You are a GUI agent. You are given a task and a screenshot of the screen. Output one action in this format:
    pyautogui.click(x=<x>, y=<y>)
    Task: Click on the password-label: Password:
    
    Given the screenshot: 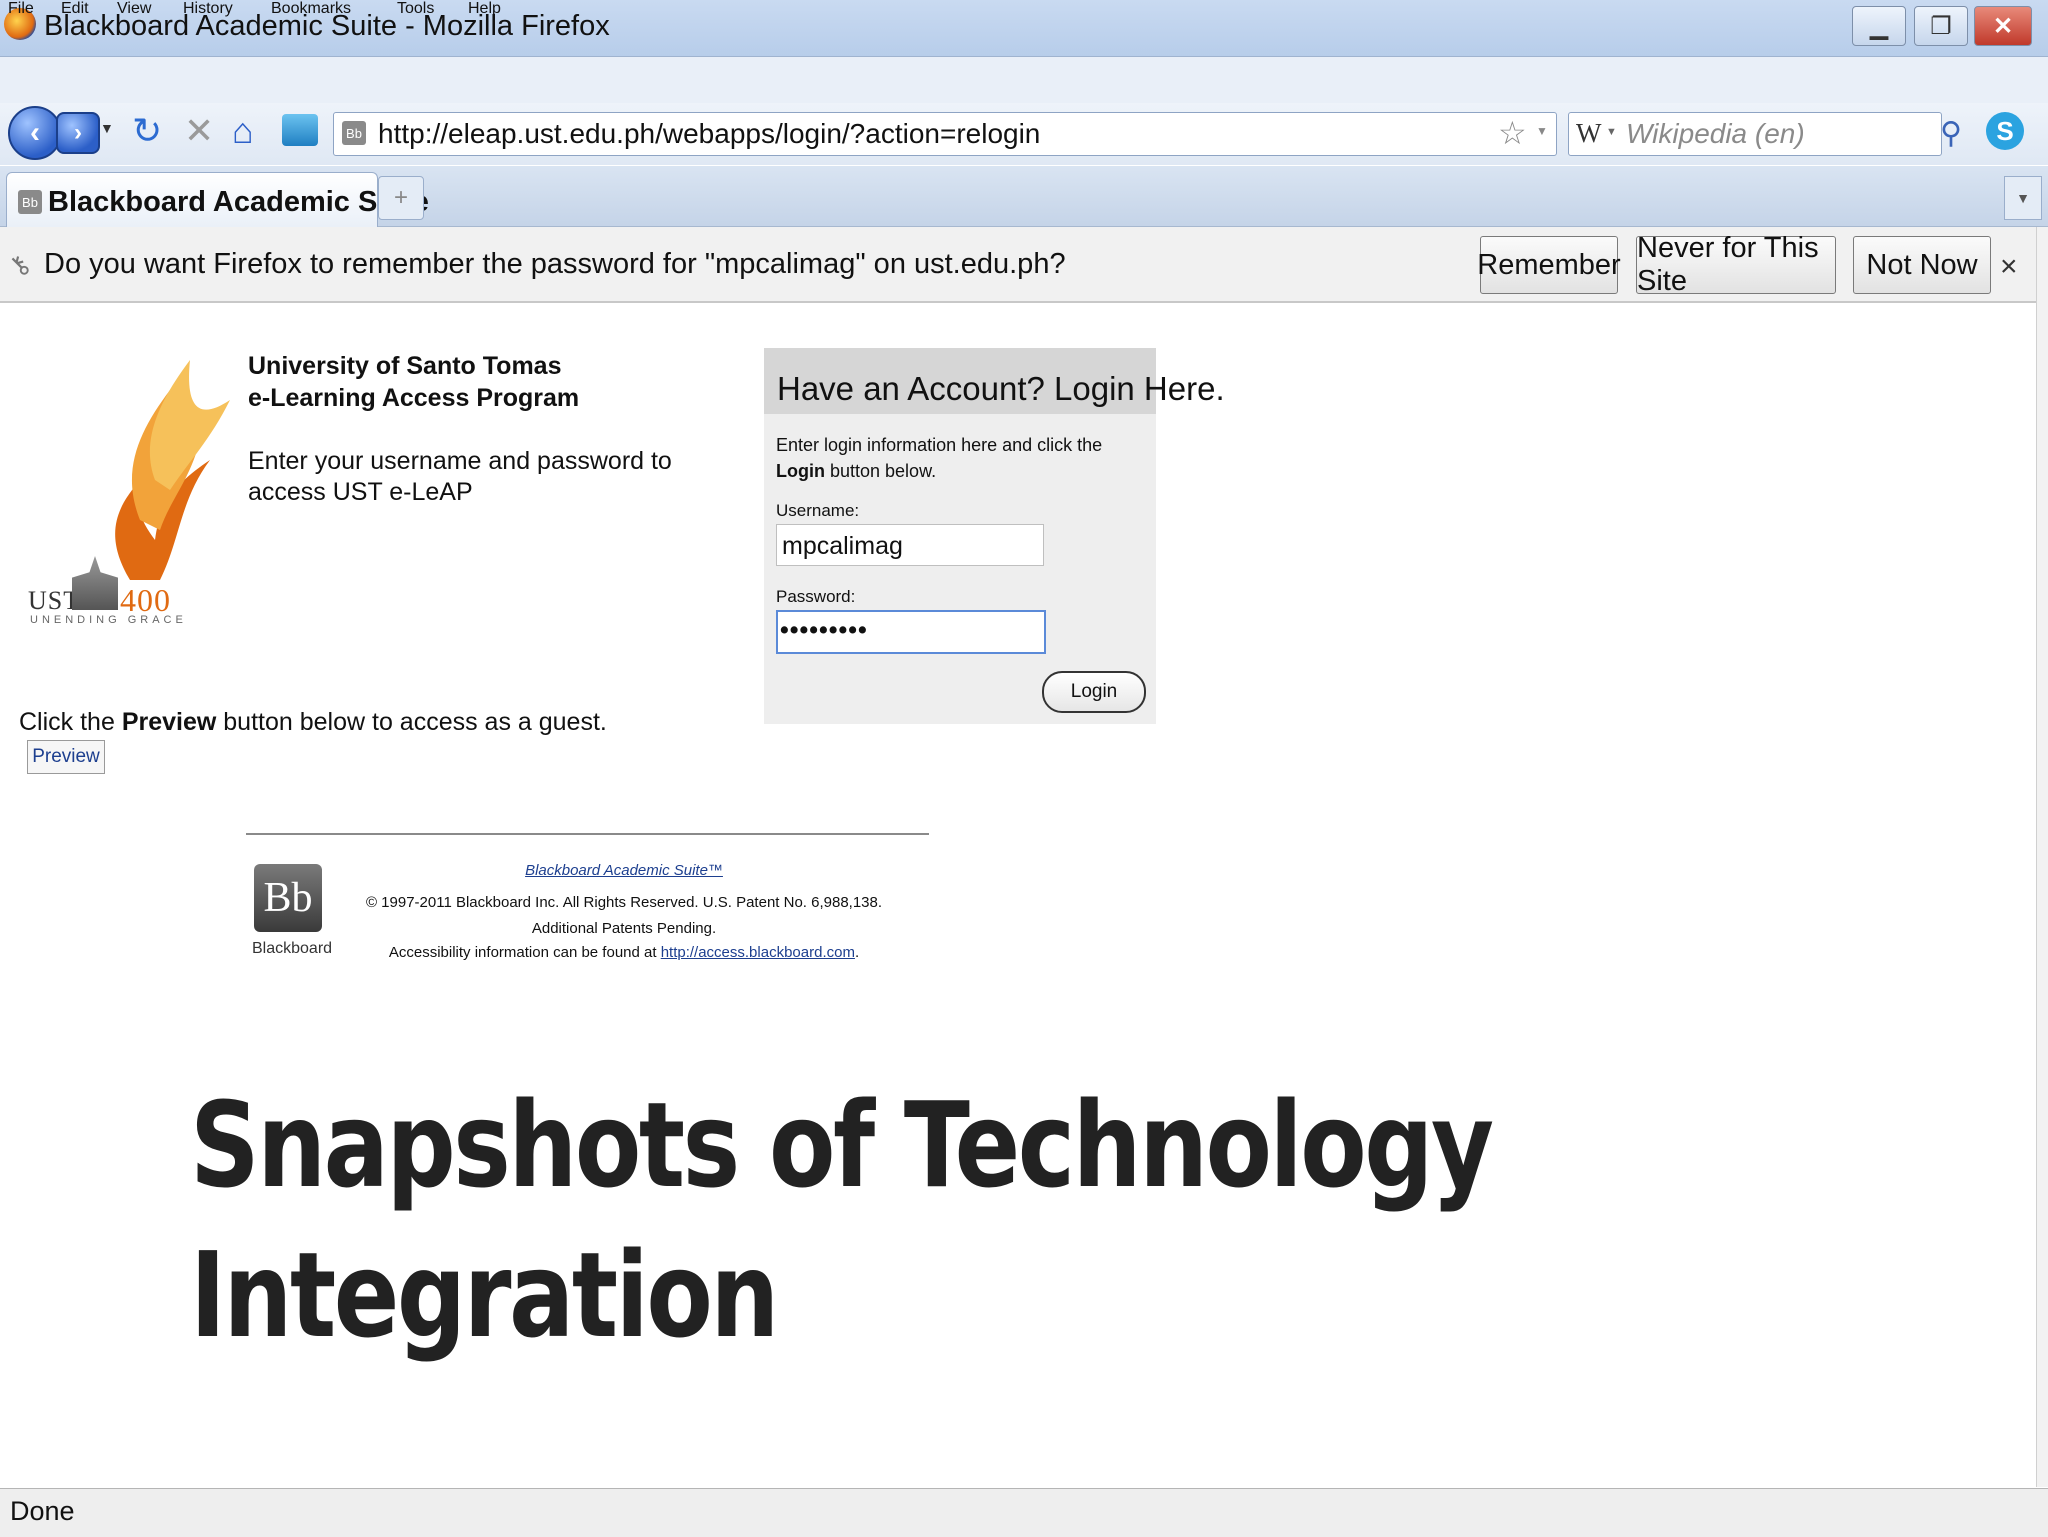 What is the action you would take?
    pyautogui.click(x=816, y=596)
    